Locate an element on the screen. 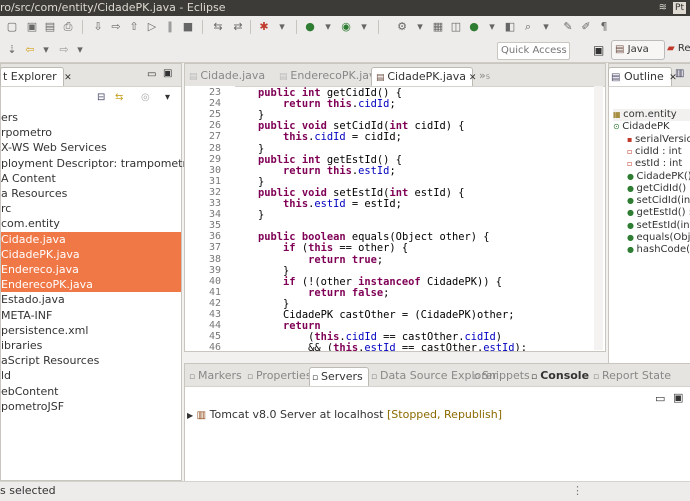 The height and width of the screenshot is (501, 690). expand-icon: ▶ is located at coordinates (190, 415).